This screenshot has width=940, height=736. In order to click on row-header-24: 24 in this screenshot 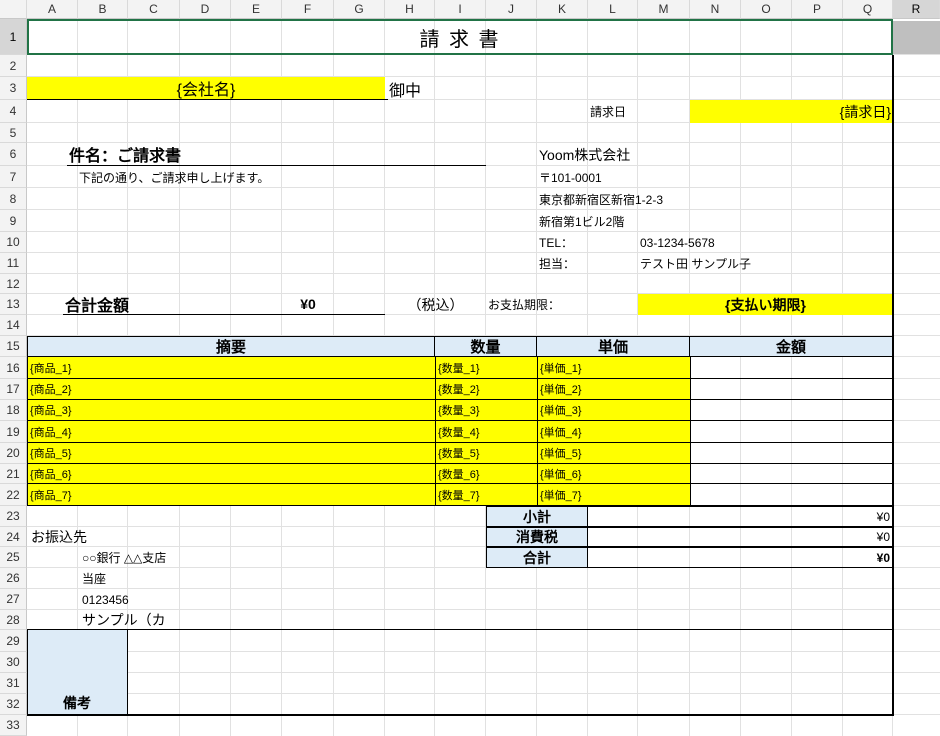, I will do `click(13, 537)`.